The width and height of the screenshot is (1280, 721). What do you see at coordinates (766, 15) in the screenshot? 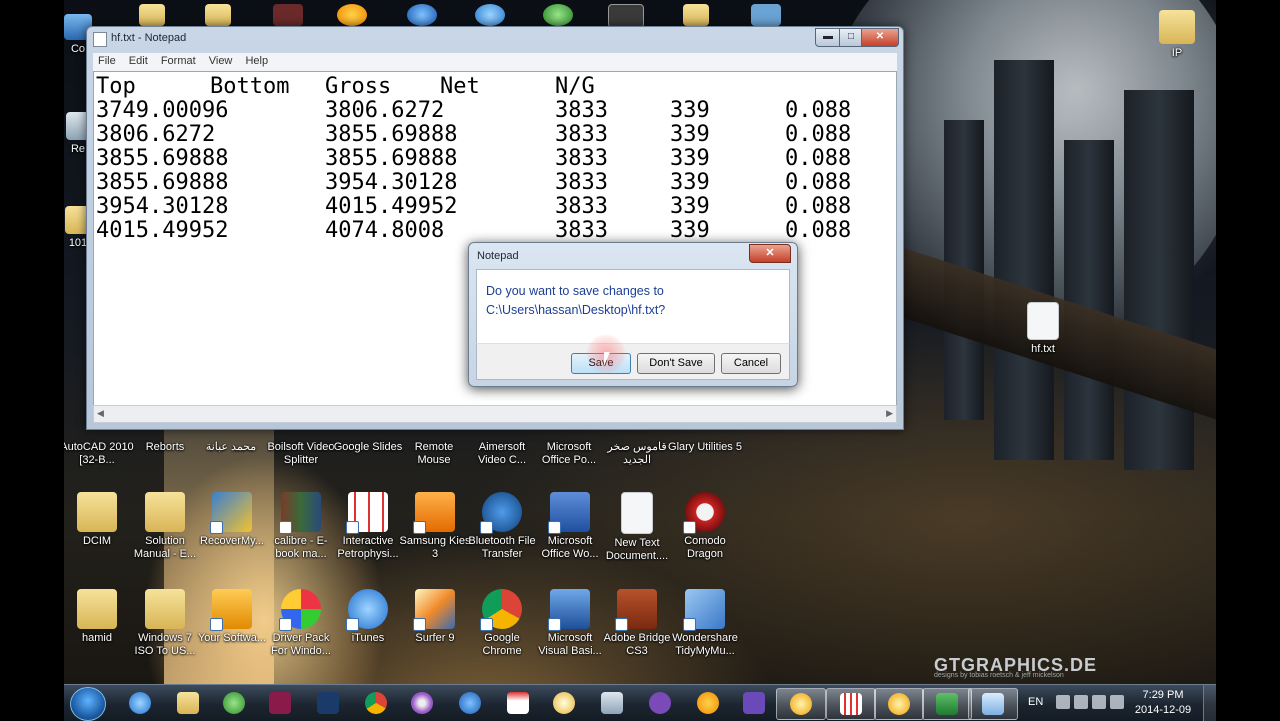
I see `app-icon` at bounding box center [766, 15].